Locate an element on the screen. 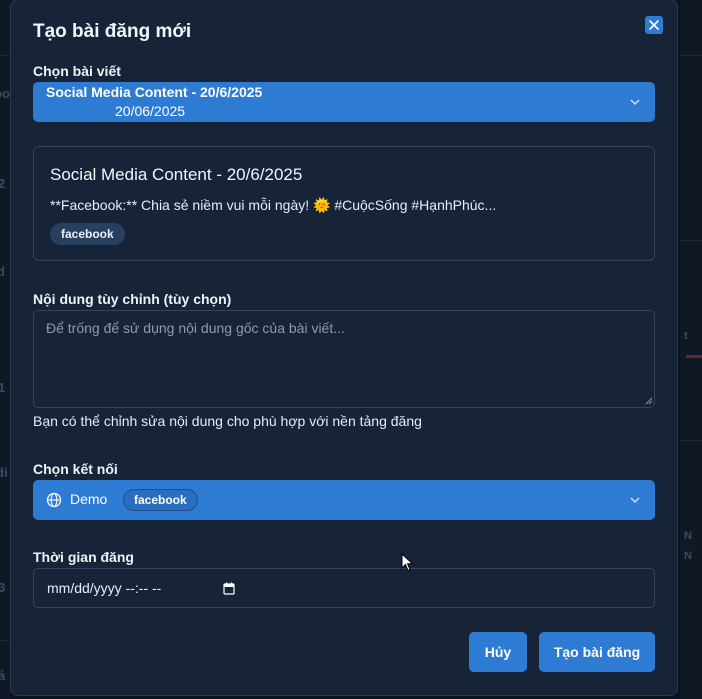 This screenshot has width=702, height=699. connection-select-label: Chọn kết nối is located at coordinates (75, 469).